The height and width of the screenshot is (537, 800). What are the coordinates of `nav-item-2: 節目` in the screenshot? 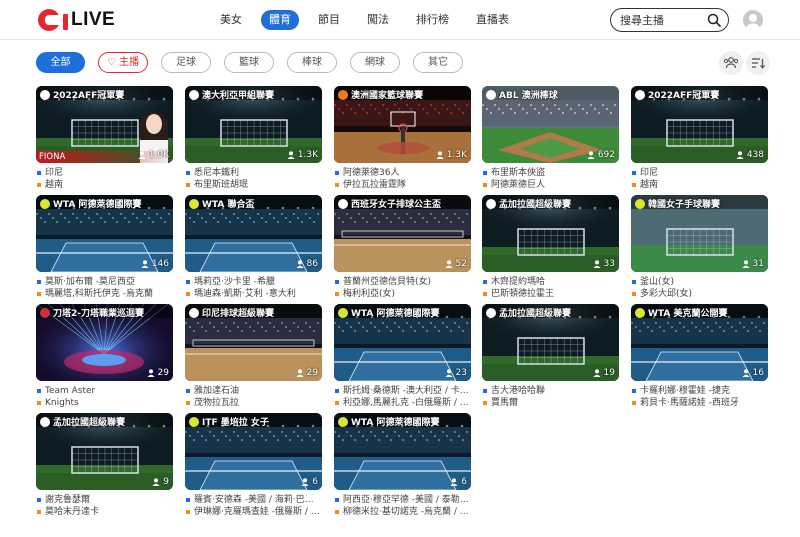 It's located at (329, 20).